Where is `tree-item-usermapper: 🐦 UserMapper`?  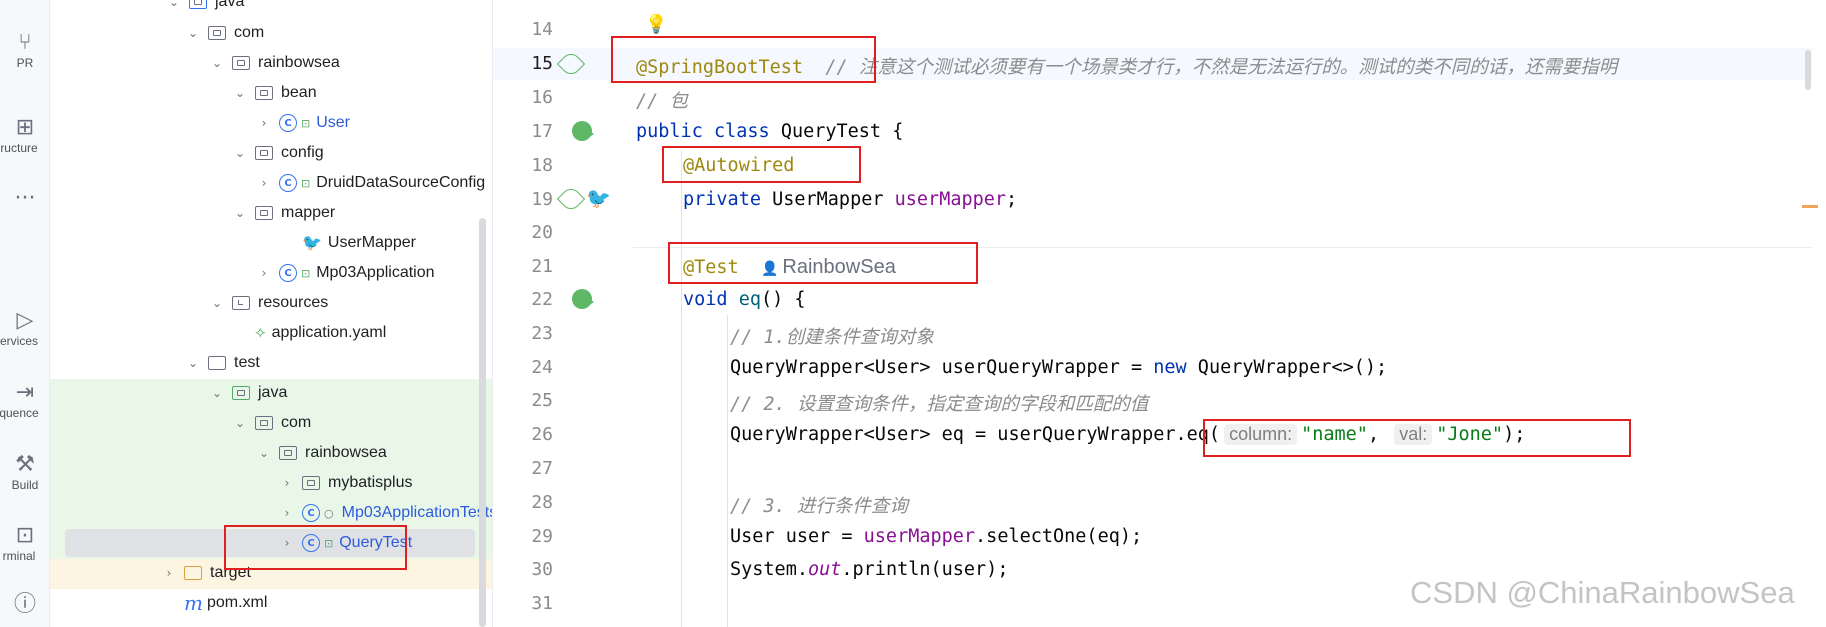
tree-item-usermapper: 🐦 UserMapper is located at coordinates (348, 243).